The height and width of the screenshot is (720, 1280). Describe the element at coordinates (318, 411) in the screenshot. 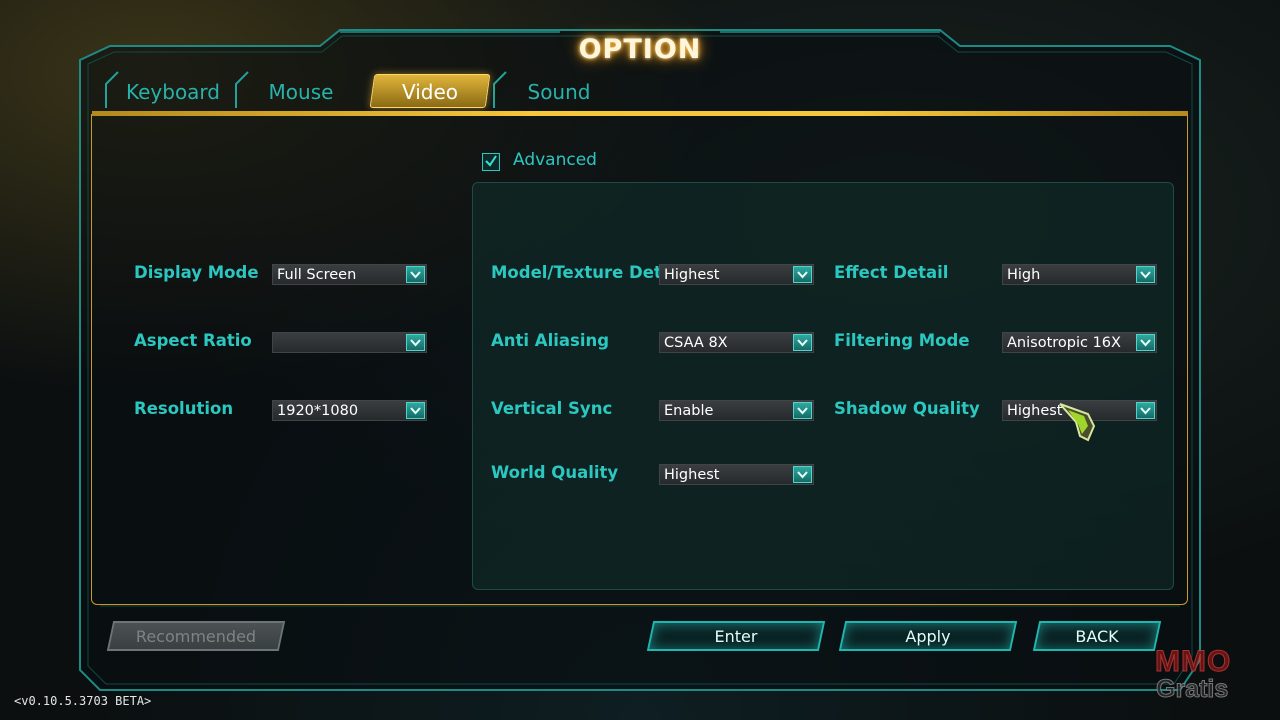

I see `resolution-value: 1920*1080` at that location.